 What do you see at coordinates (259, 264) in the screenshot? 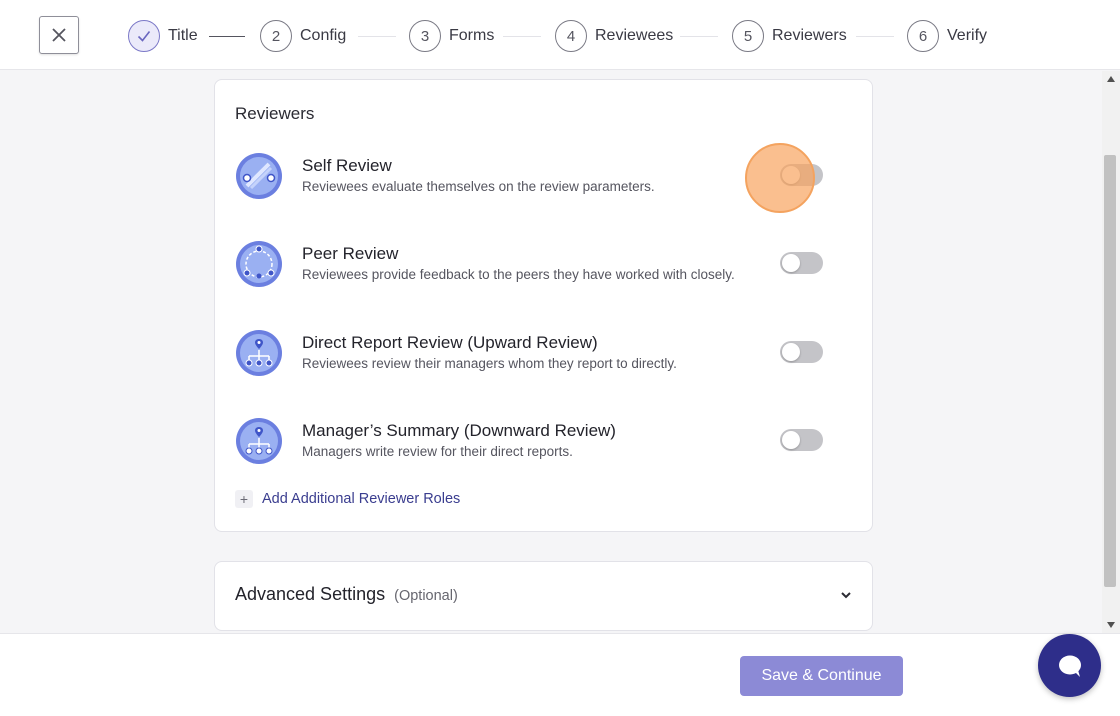
I see `peer-review-icon` at bounding box center [259, 264].